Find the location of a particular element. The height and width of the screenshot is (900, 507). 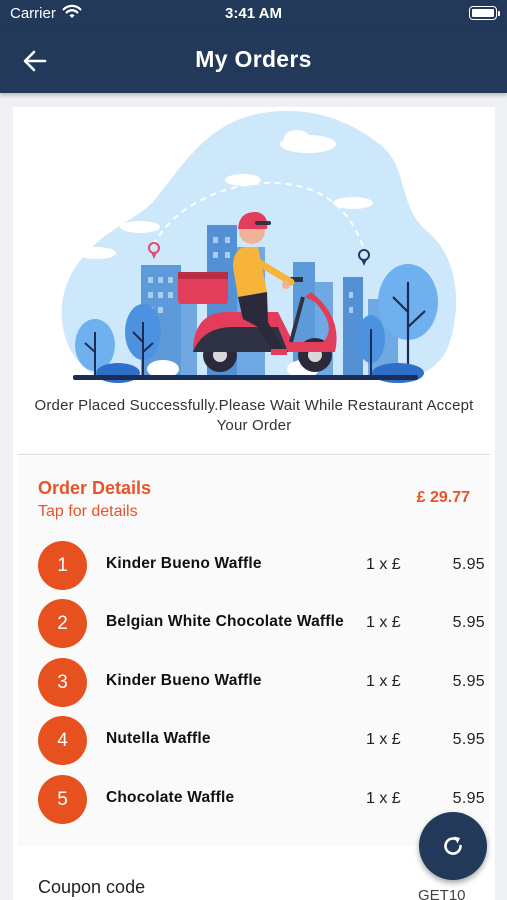

order-item: 1 Kinder Bueno Waffle 1 x £ 5.95 is located at coordinates (261, 566).